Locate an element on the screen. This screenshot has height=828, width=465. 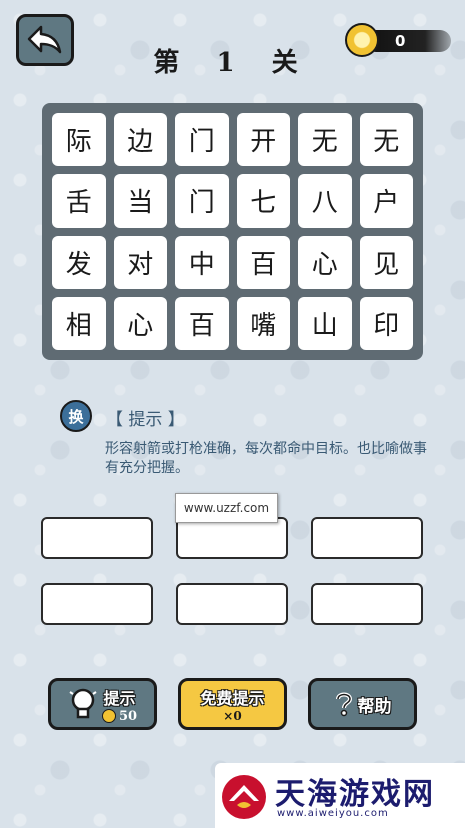
coin-count: 0 is located at coordinates (400, 41).